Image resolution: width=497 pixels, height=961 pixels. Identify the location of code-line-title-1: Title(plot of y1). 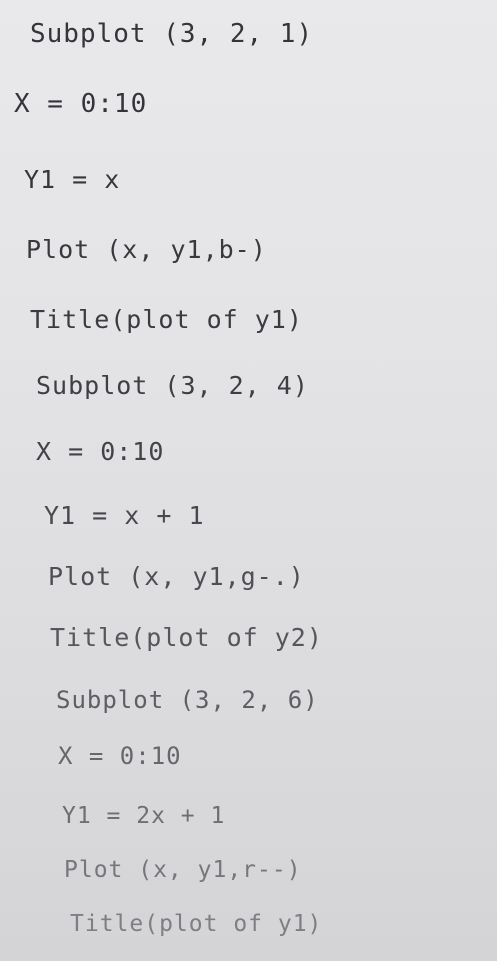
(166, 319).